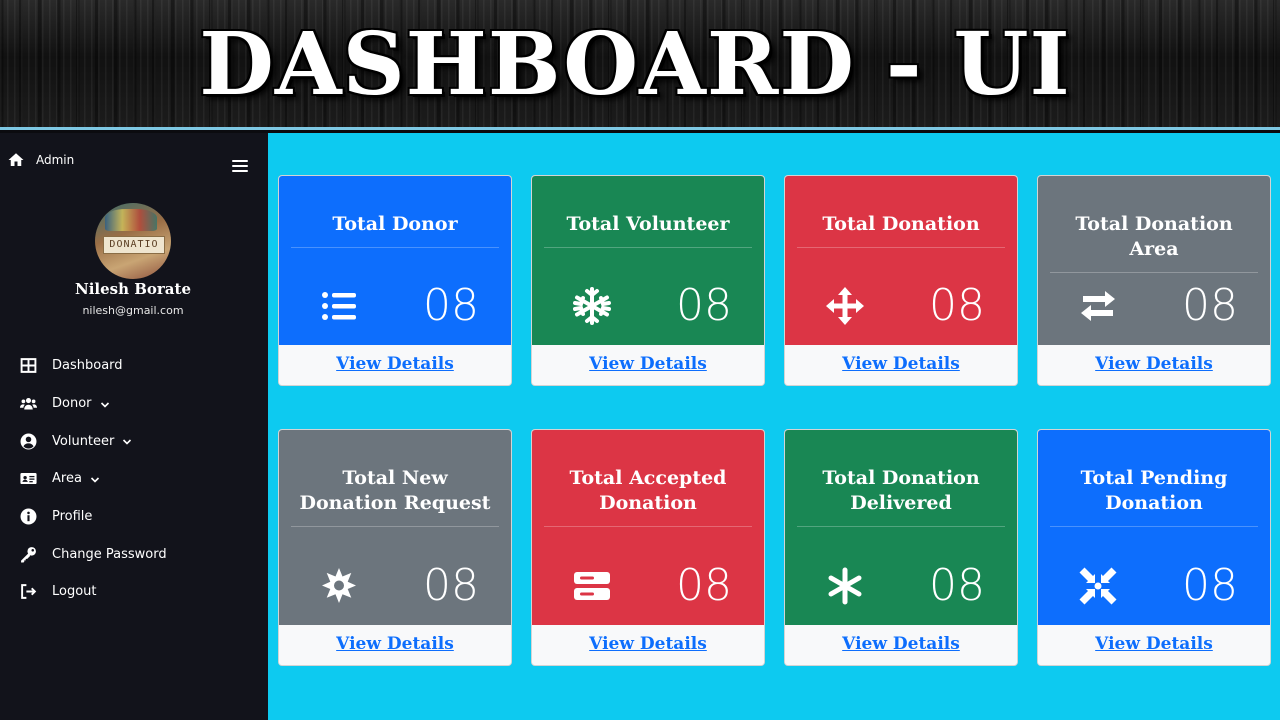 The image size is (1280, 720). Describe the element at coordinates (901, 547) in the screenshot. I see `card-total-donation-delivered: Total Donation Delivered 08 View Details` at that location.